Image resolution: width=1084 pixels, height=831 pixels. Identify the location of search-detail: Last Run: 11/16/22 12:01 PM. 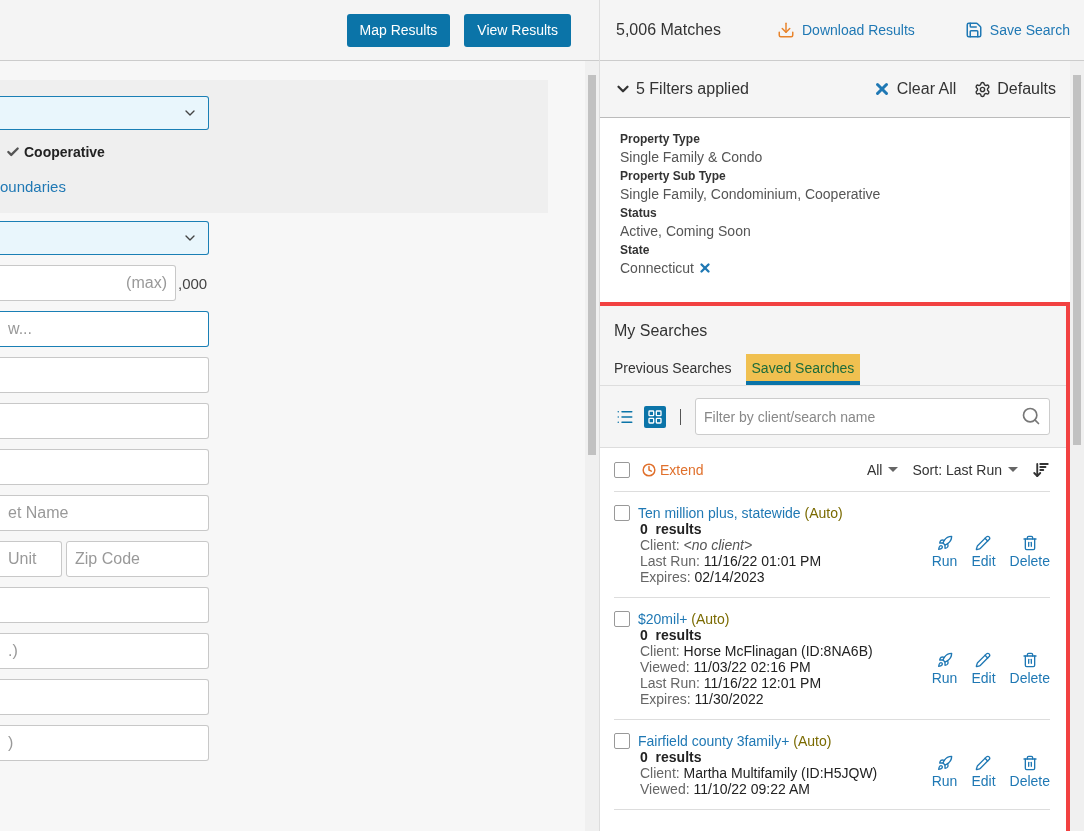
(731, 683).